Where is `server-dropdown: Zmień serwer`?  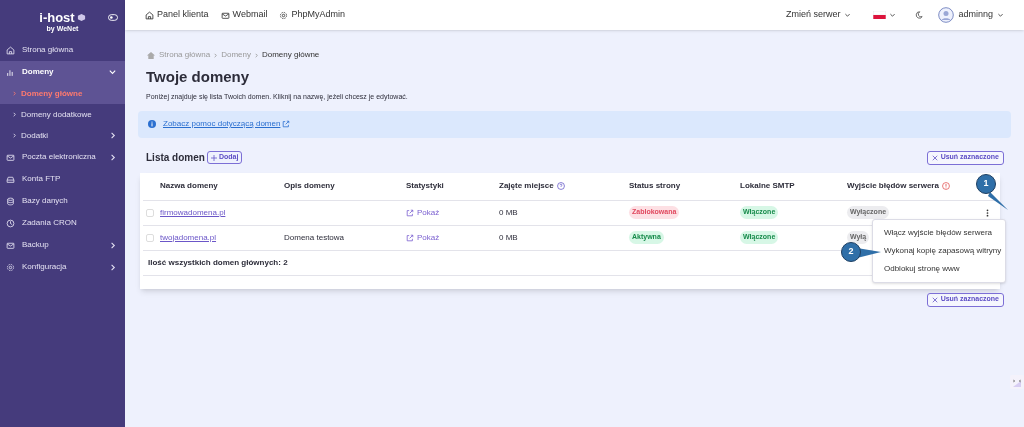
server-dropdown: Zmień serwer is located at coordinates (818, 15).